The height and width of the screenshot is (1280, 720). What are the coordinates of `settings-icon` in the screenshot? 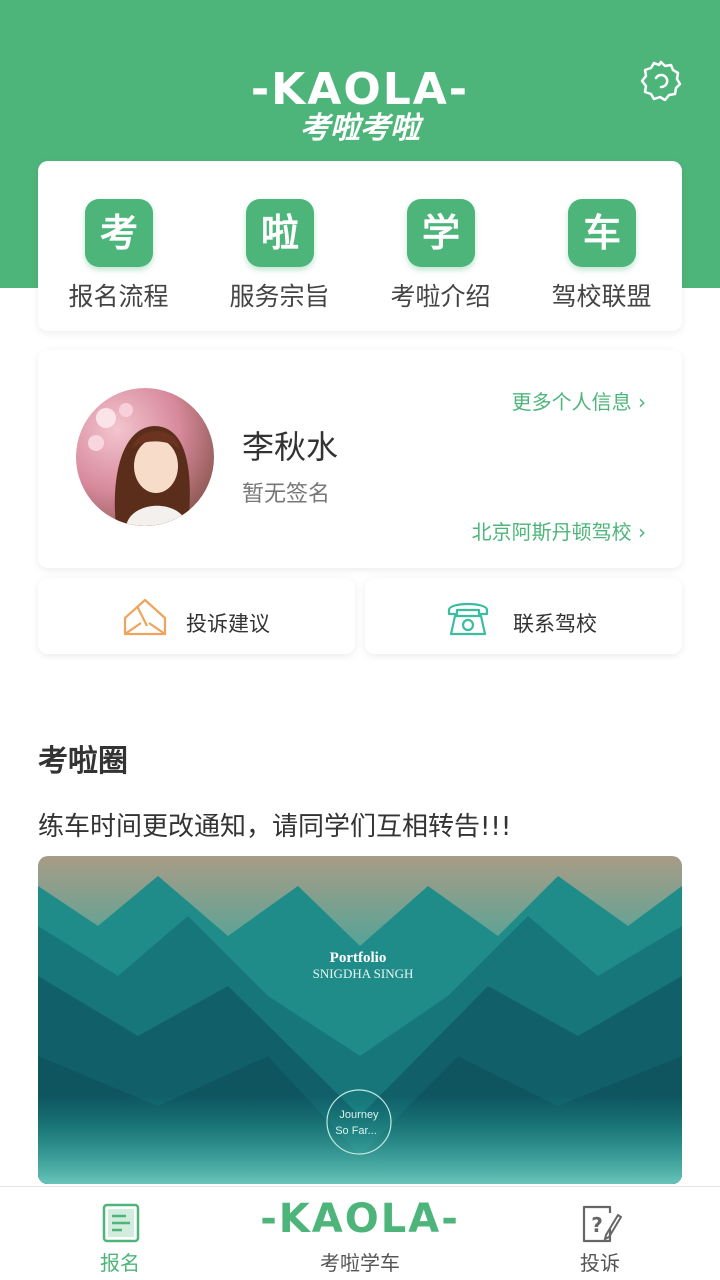 It's located at (661, 81).